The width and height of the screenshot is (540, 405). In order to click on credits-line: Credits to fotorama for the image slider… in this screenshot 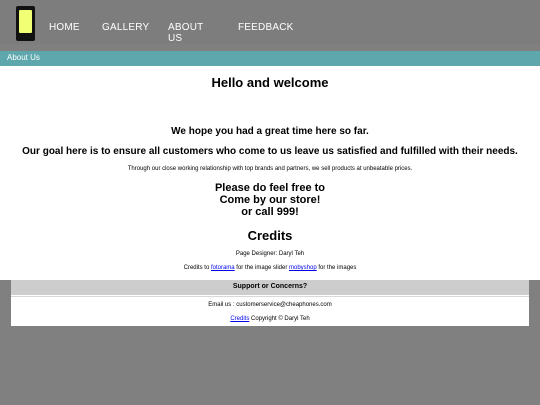, I will do `click(270, 268)`.